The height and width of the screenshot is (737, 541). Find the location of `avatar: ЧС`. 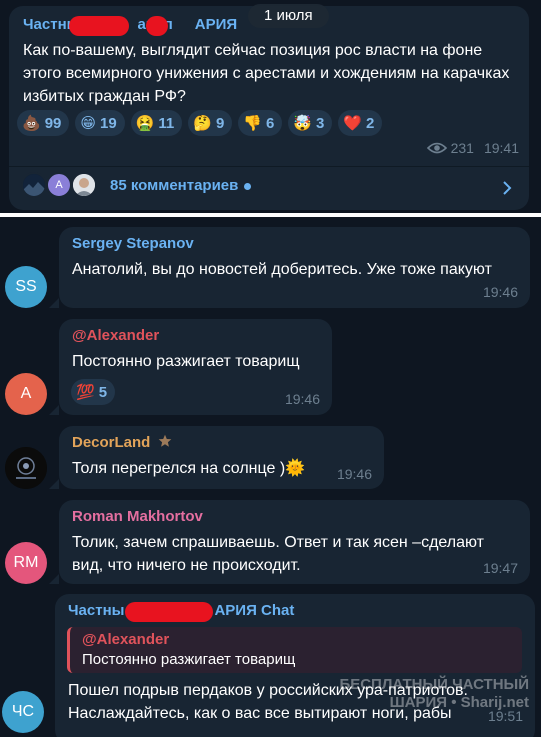

avatar: ЧС is located at coordinates (23, 712).